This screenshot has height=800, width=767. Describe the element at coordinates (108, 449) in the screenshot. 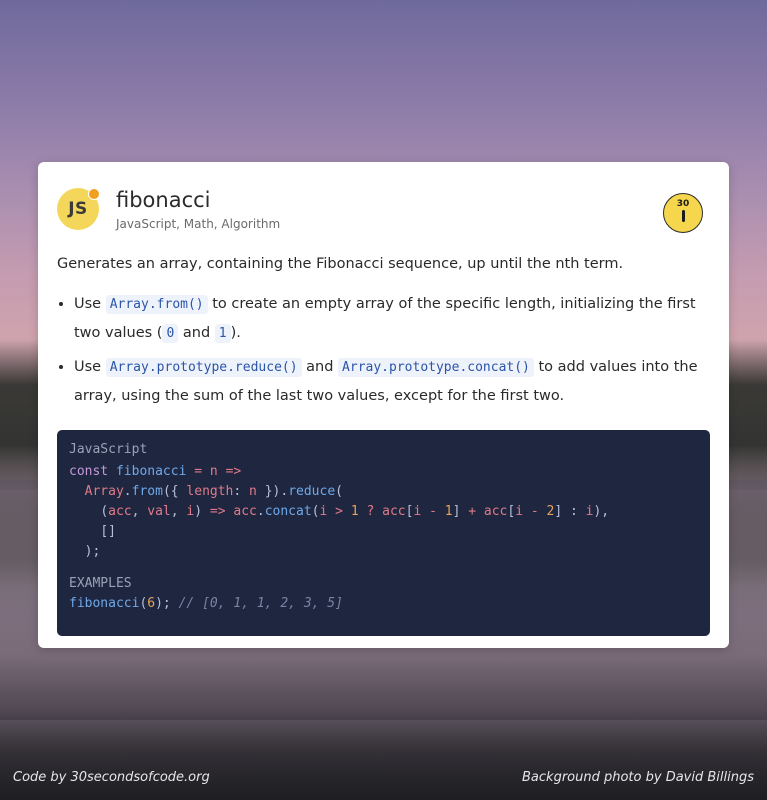

I see `code-language-label: JavaScript` at that location.